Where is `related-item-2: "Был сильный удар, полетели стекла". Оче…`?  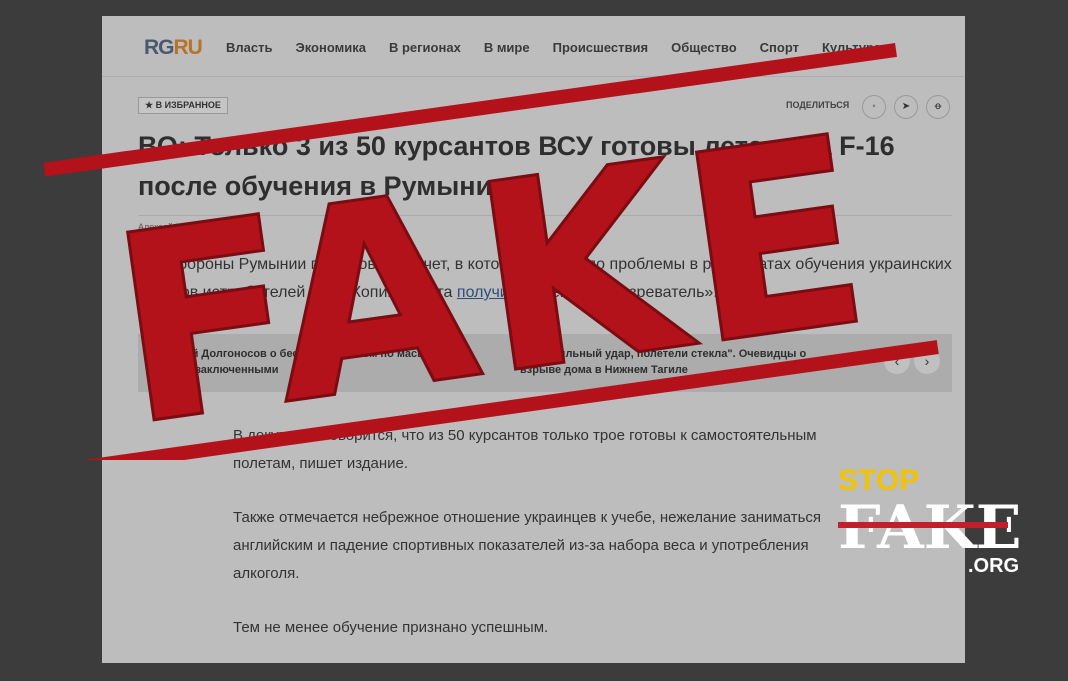
related-item-2: "Был сильный удар, полетели стекла". Оче… is located at coordinates (685, 362).